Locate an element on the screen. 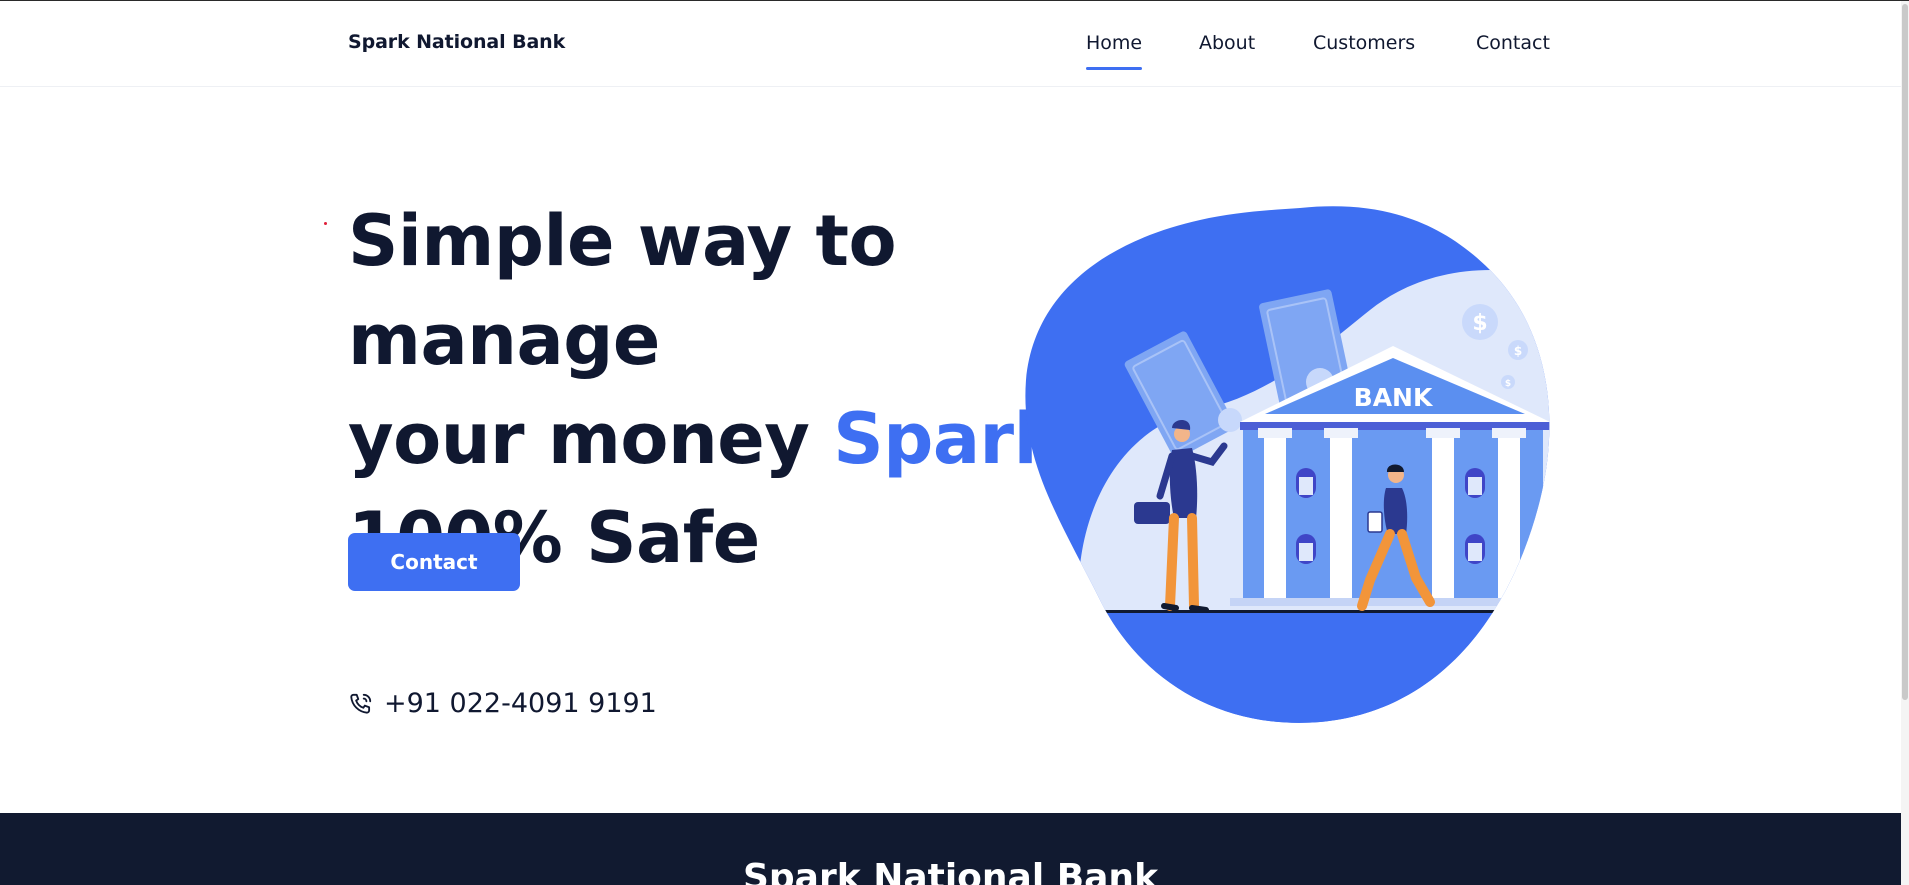  hero-line-1: Simple way to manage is located at coordinates (622, 290).